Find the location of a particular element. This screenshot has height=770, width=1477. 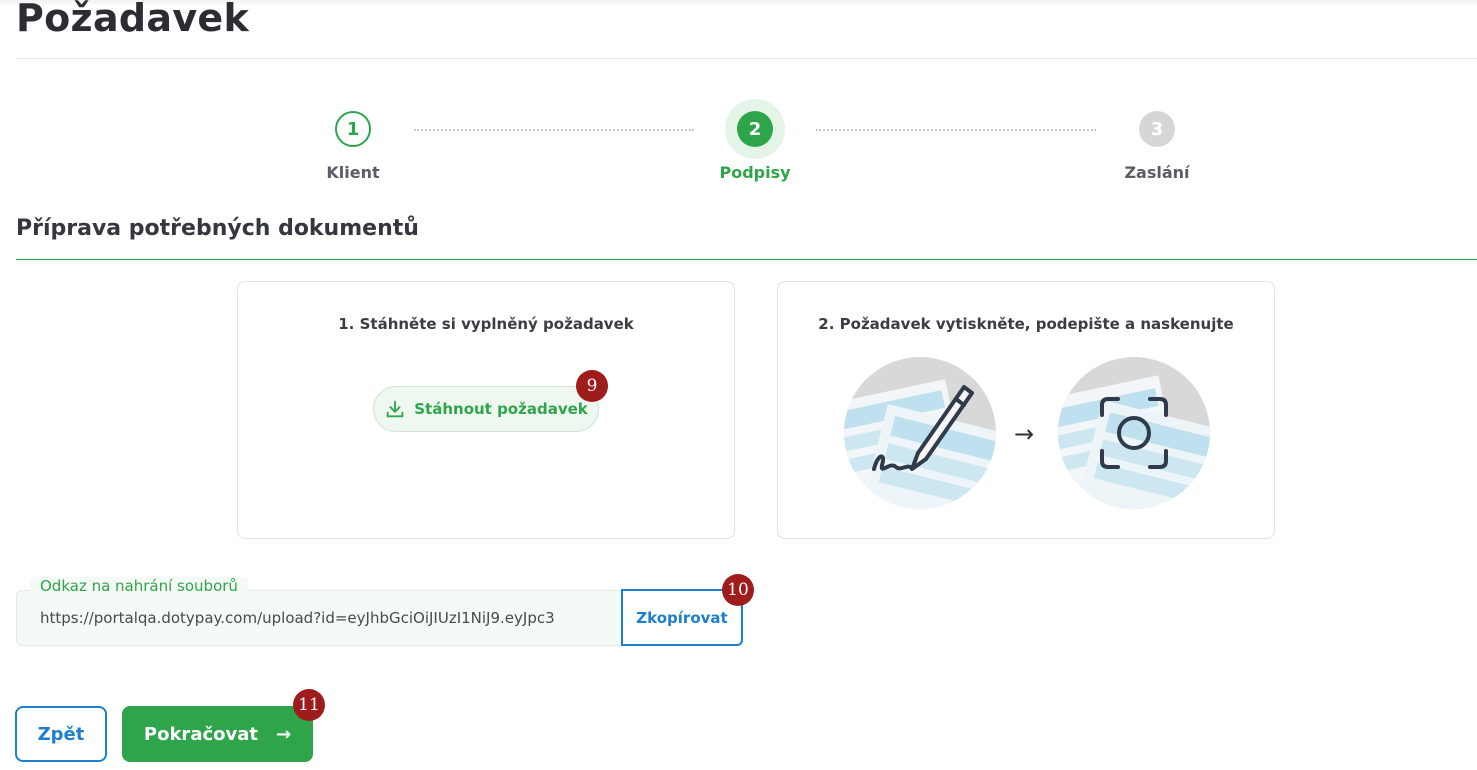

step-klient: 1 Klient is located at coordinates (353, 146).